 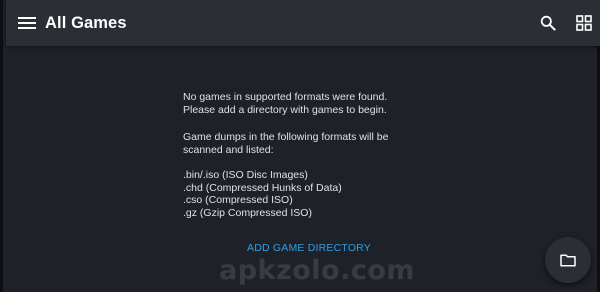 I want to click on add-folder-fab, so click(x=568, y=260).